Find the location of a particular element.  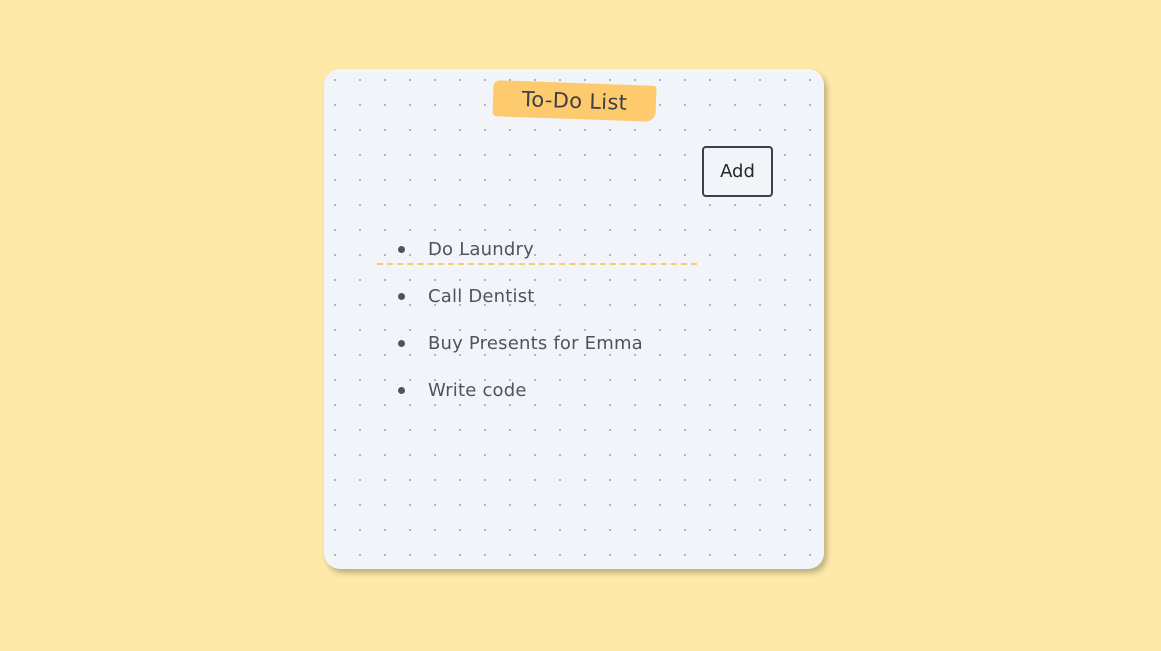

list-item-label: Buy Presents for Emma is located at coordinates (535, 343).